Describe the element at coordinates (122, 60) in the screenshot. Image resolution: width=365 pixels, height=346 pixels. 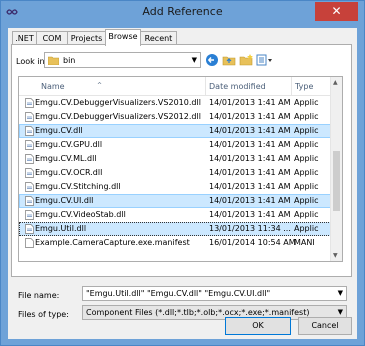
I see `look-in-dropdown: bin ▼` at that location.